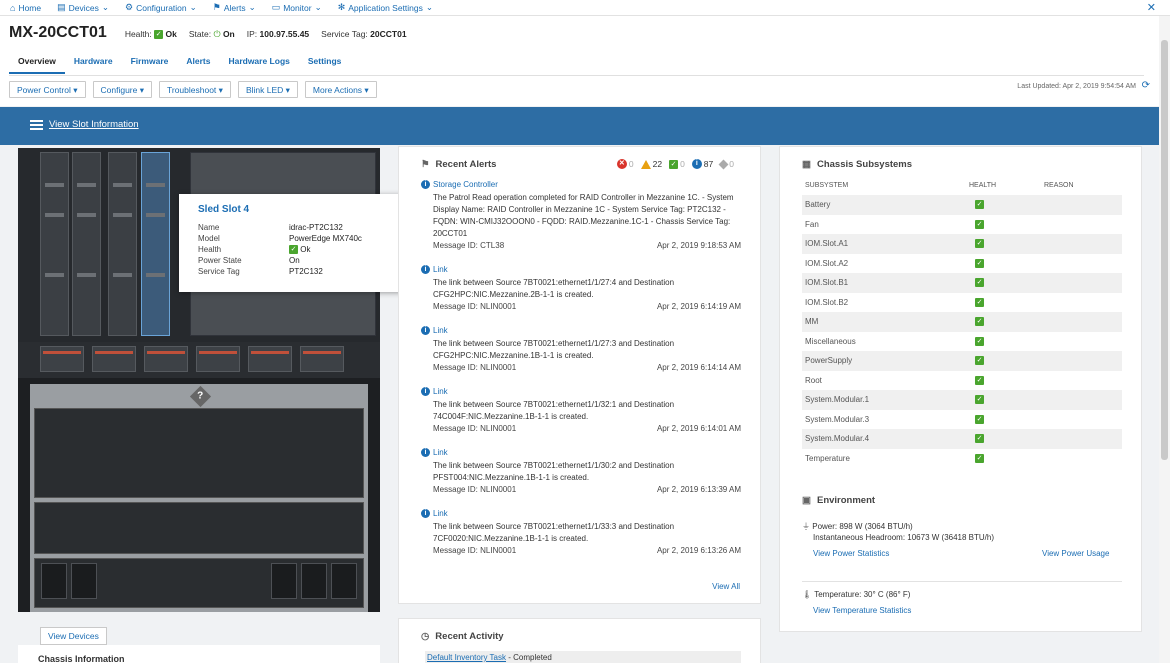 The image size is (1170, 663). I want to click on alert-title-link: Storage Controller, so click(587, 184).